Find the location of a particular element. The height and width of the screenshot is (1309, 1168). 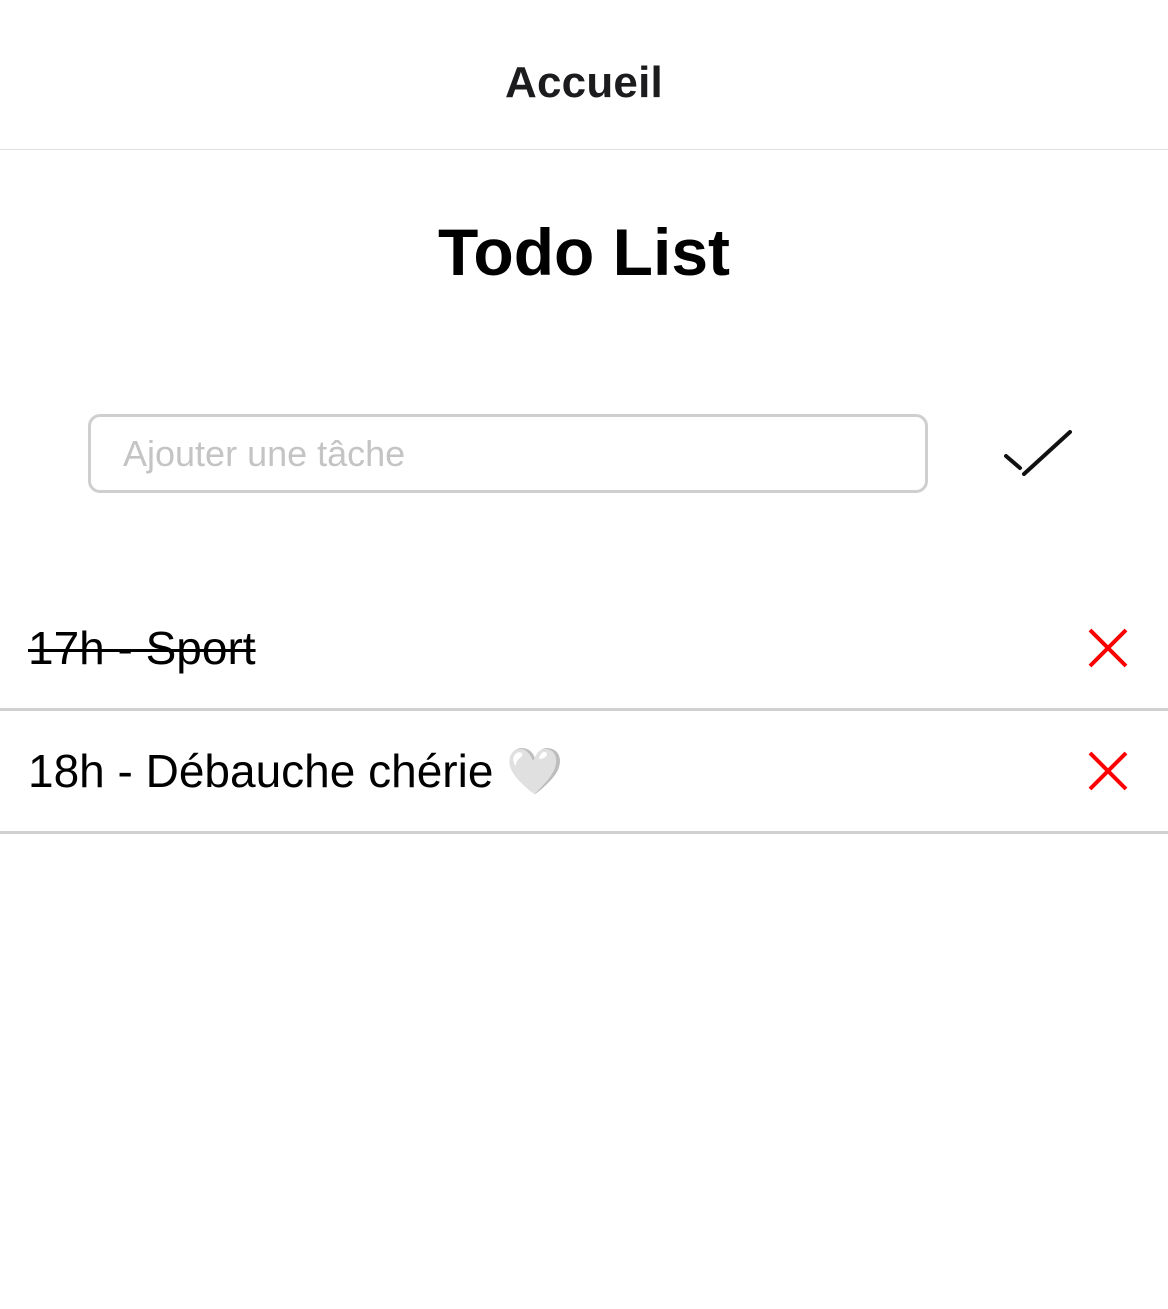

todo-item-label: 18h - Débauche chérie 🤍 is located at coordinates (296, 771).